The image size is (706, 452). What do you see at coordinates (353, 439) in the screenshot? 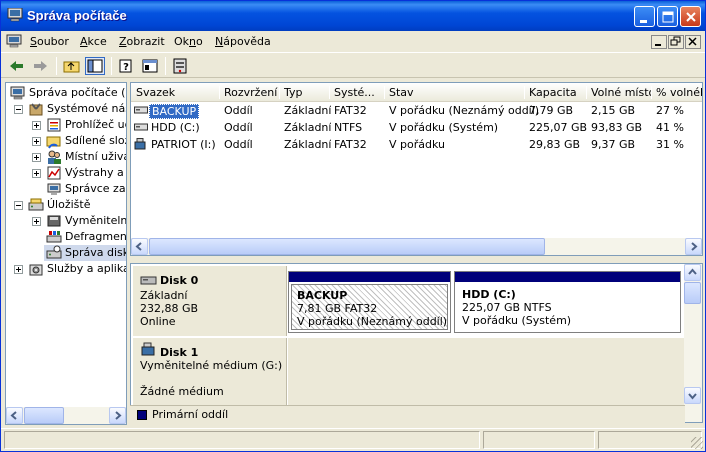
I see `status-bar` at bounding box center [353, 439].